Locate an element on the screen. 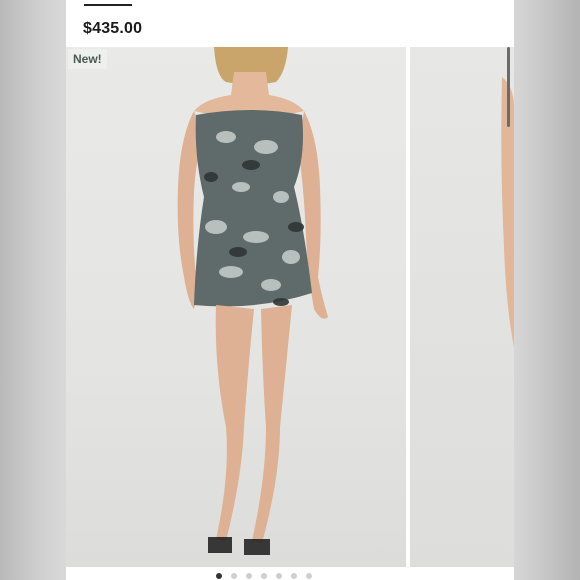  gallery-pagination is located at coordinates (264, 576).